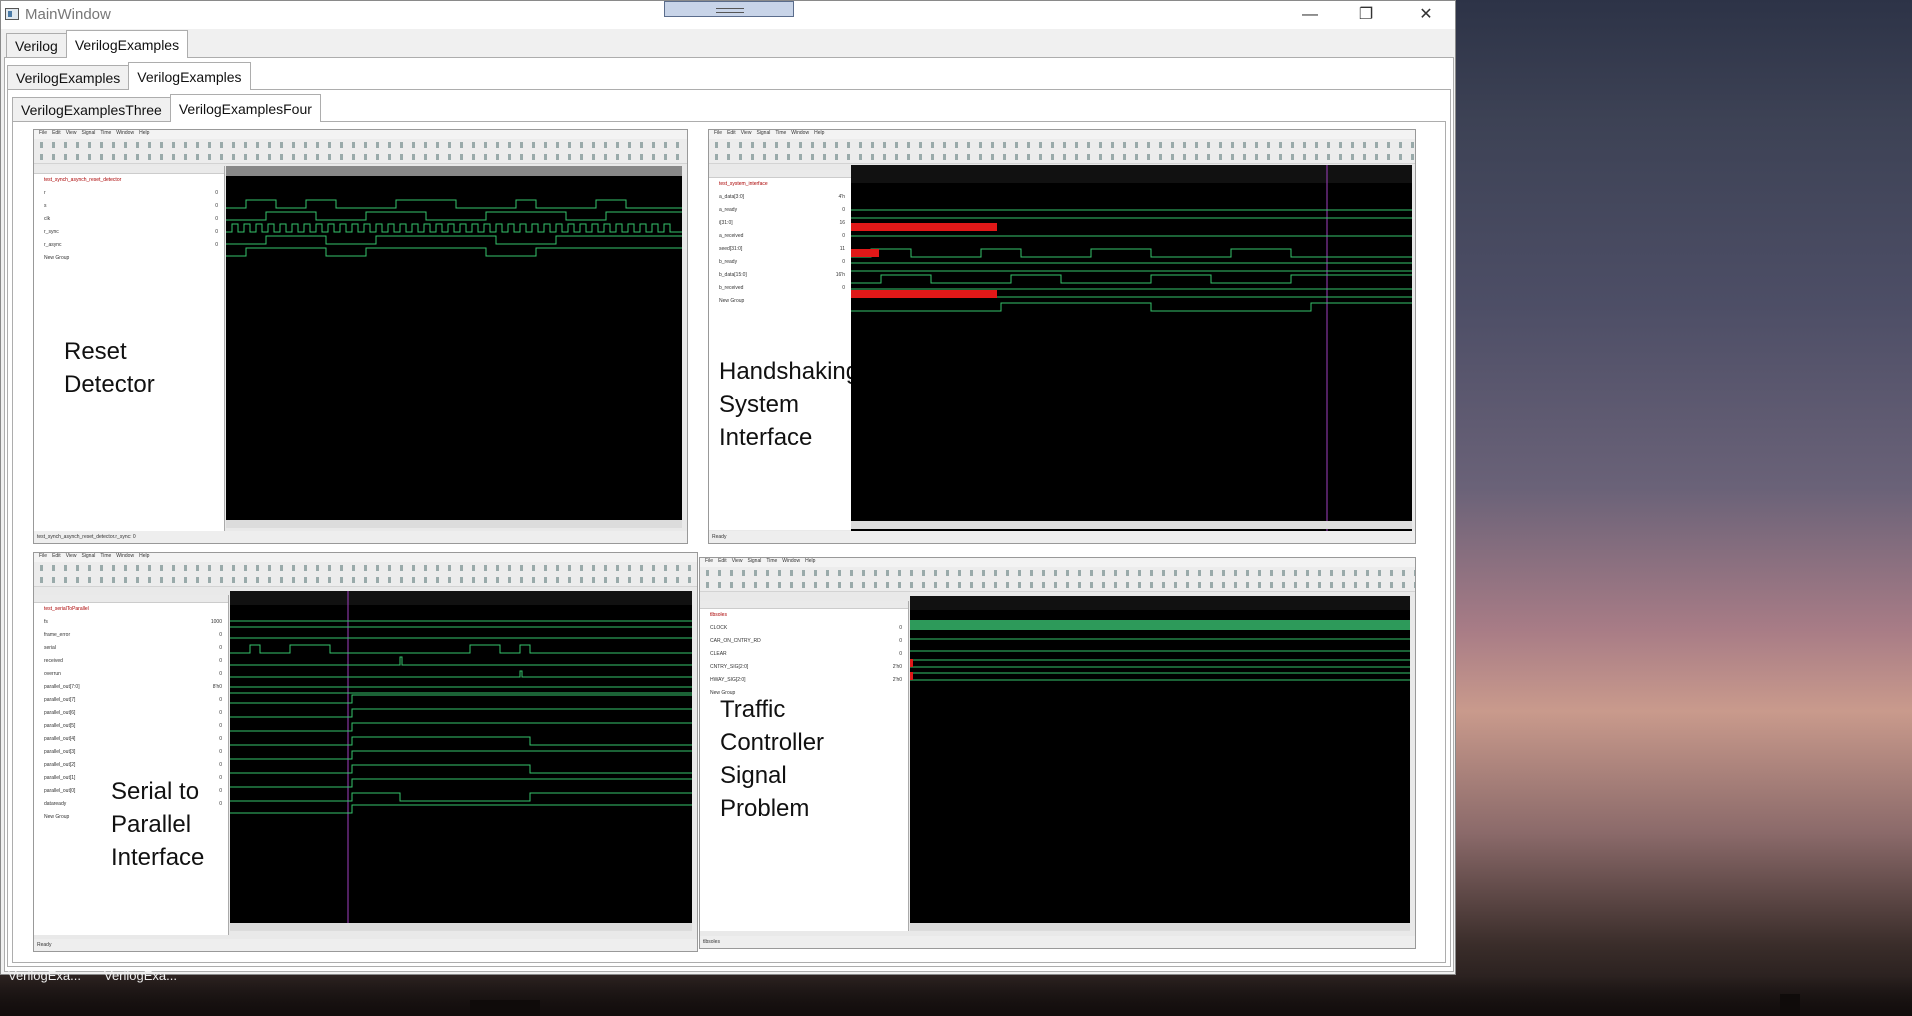 The image size is (1912, 1016). What do you see at coordinates (780, 288) in the screenshot?
I see `signal-row: b_received 0` at bounding box center [780, 288].